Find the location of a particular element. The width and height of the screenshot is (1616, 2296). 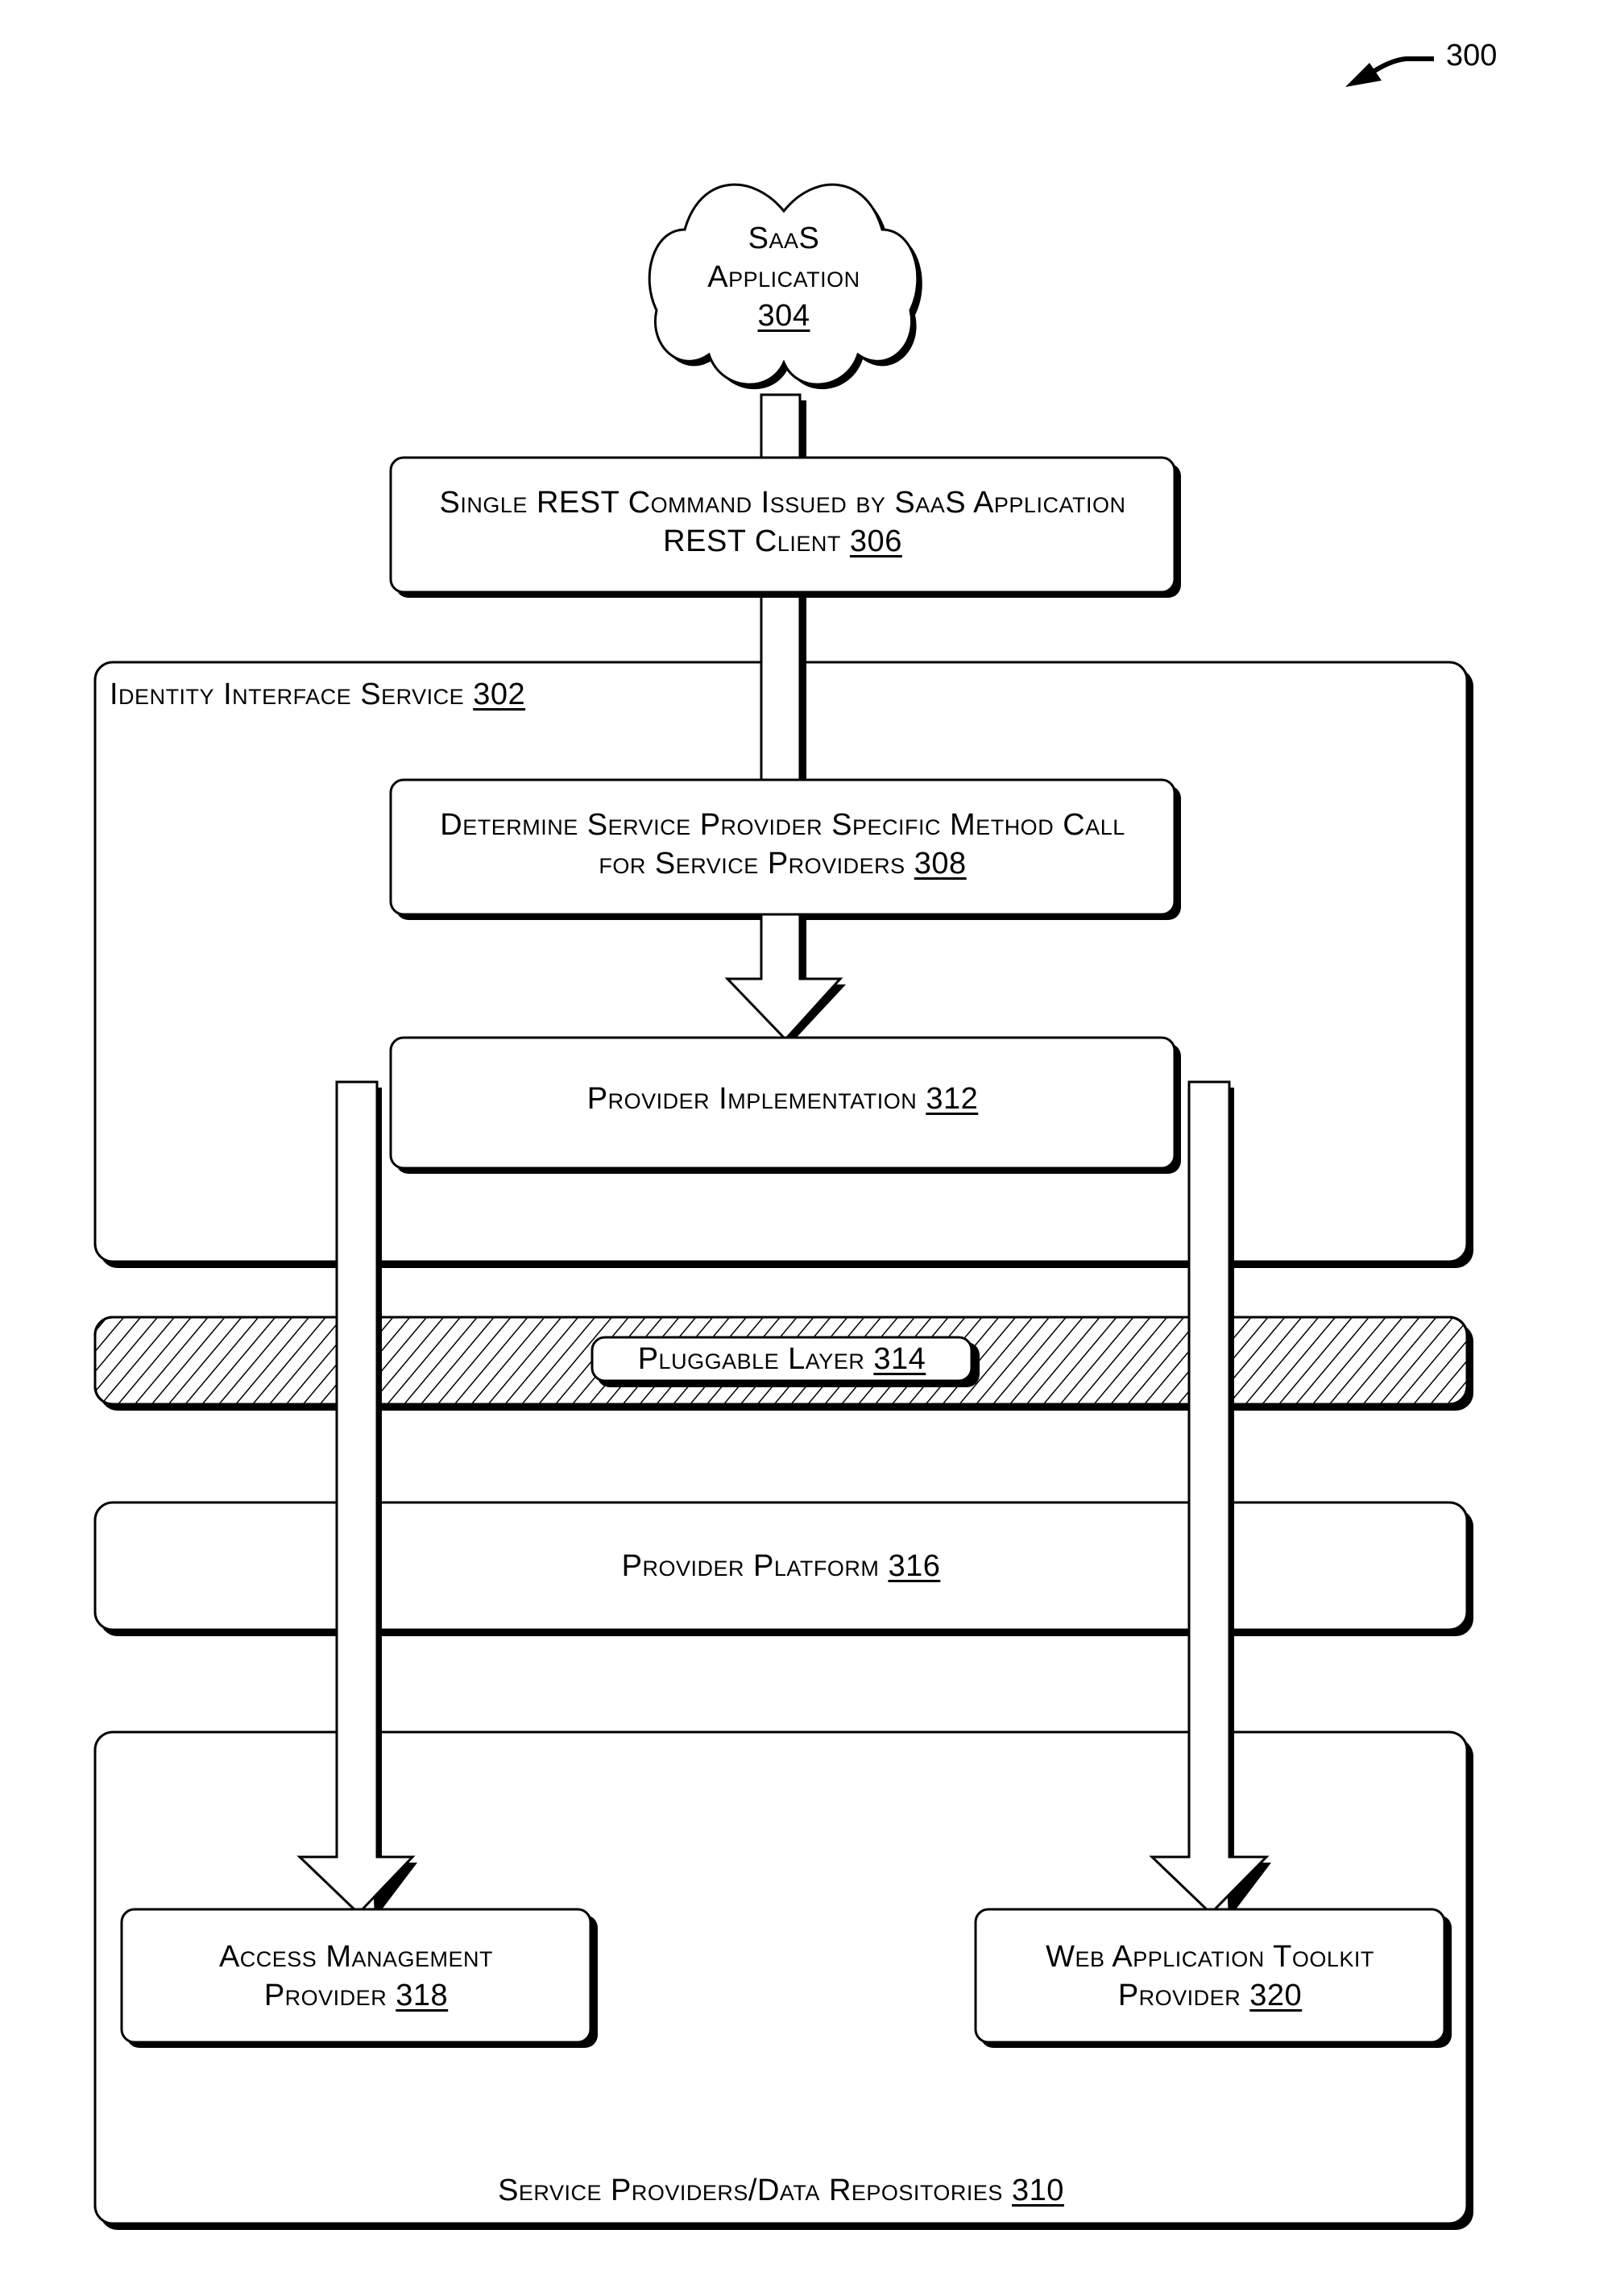

saas-line1: SaaS is located at coordinates (784, 238).